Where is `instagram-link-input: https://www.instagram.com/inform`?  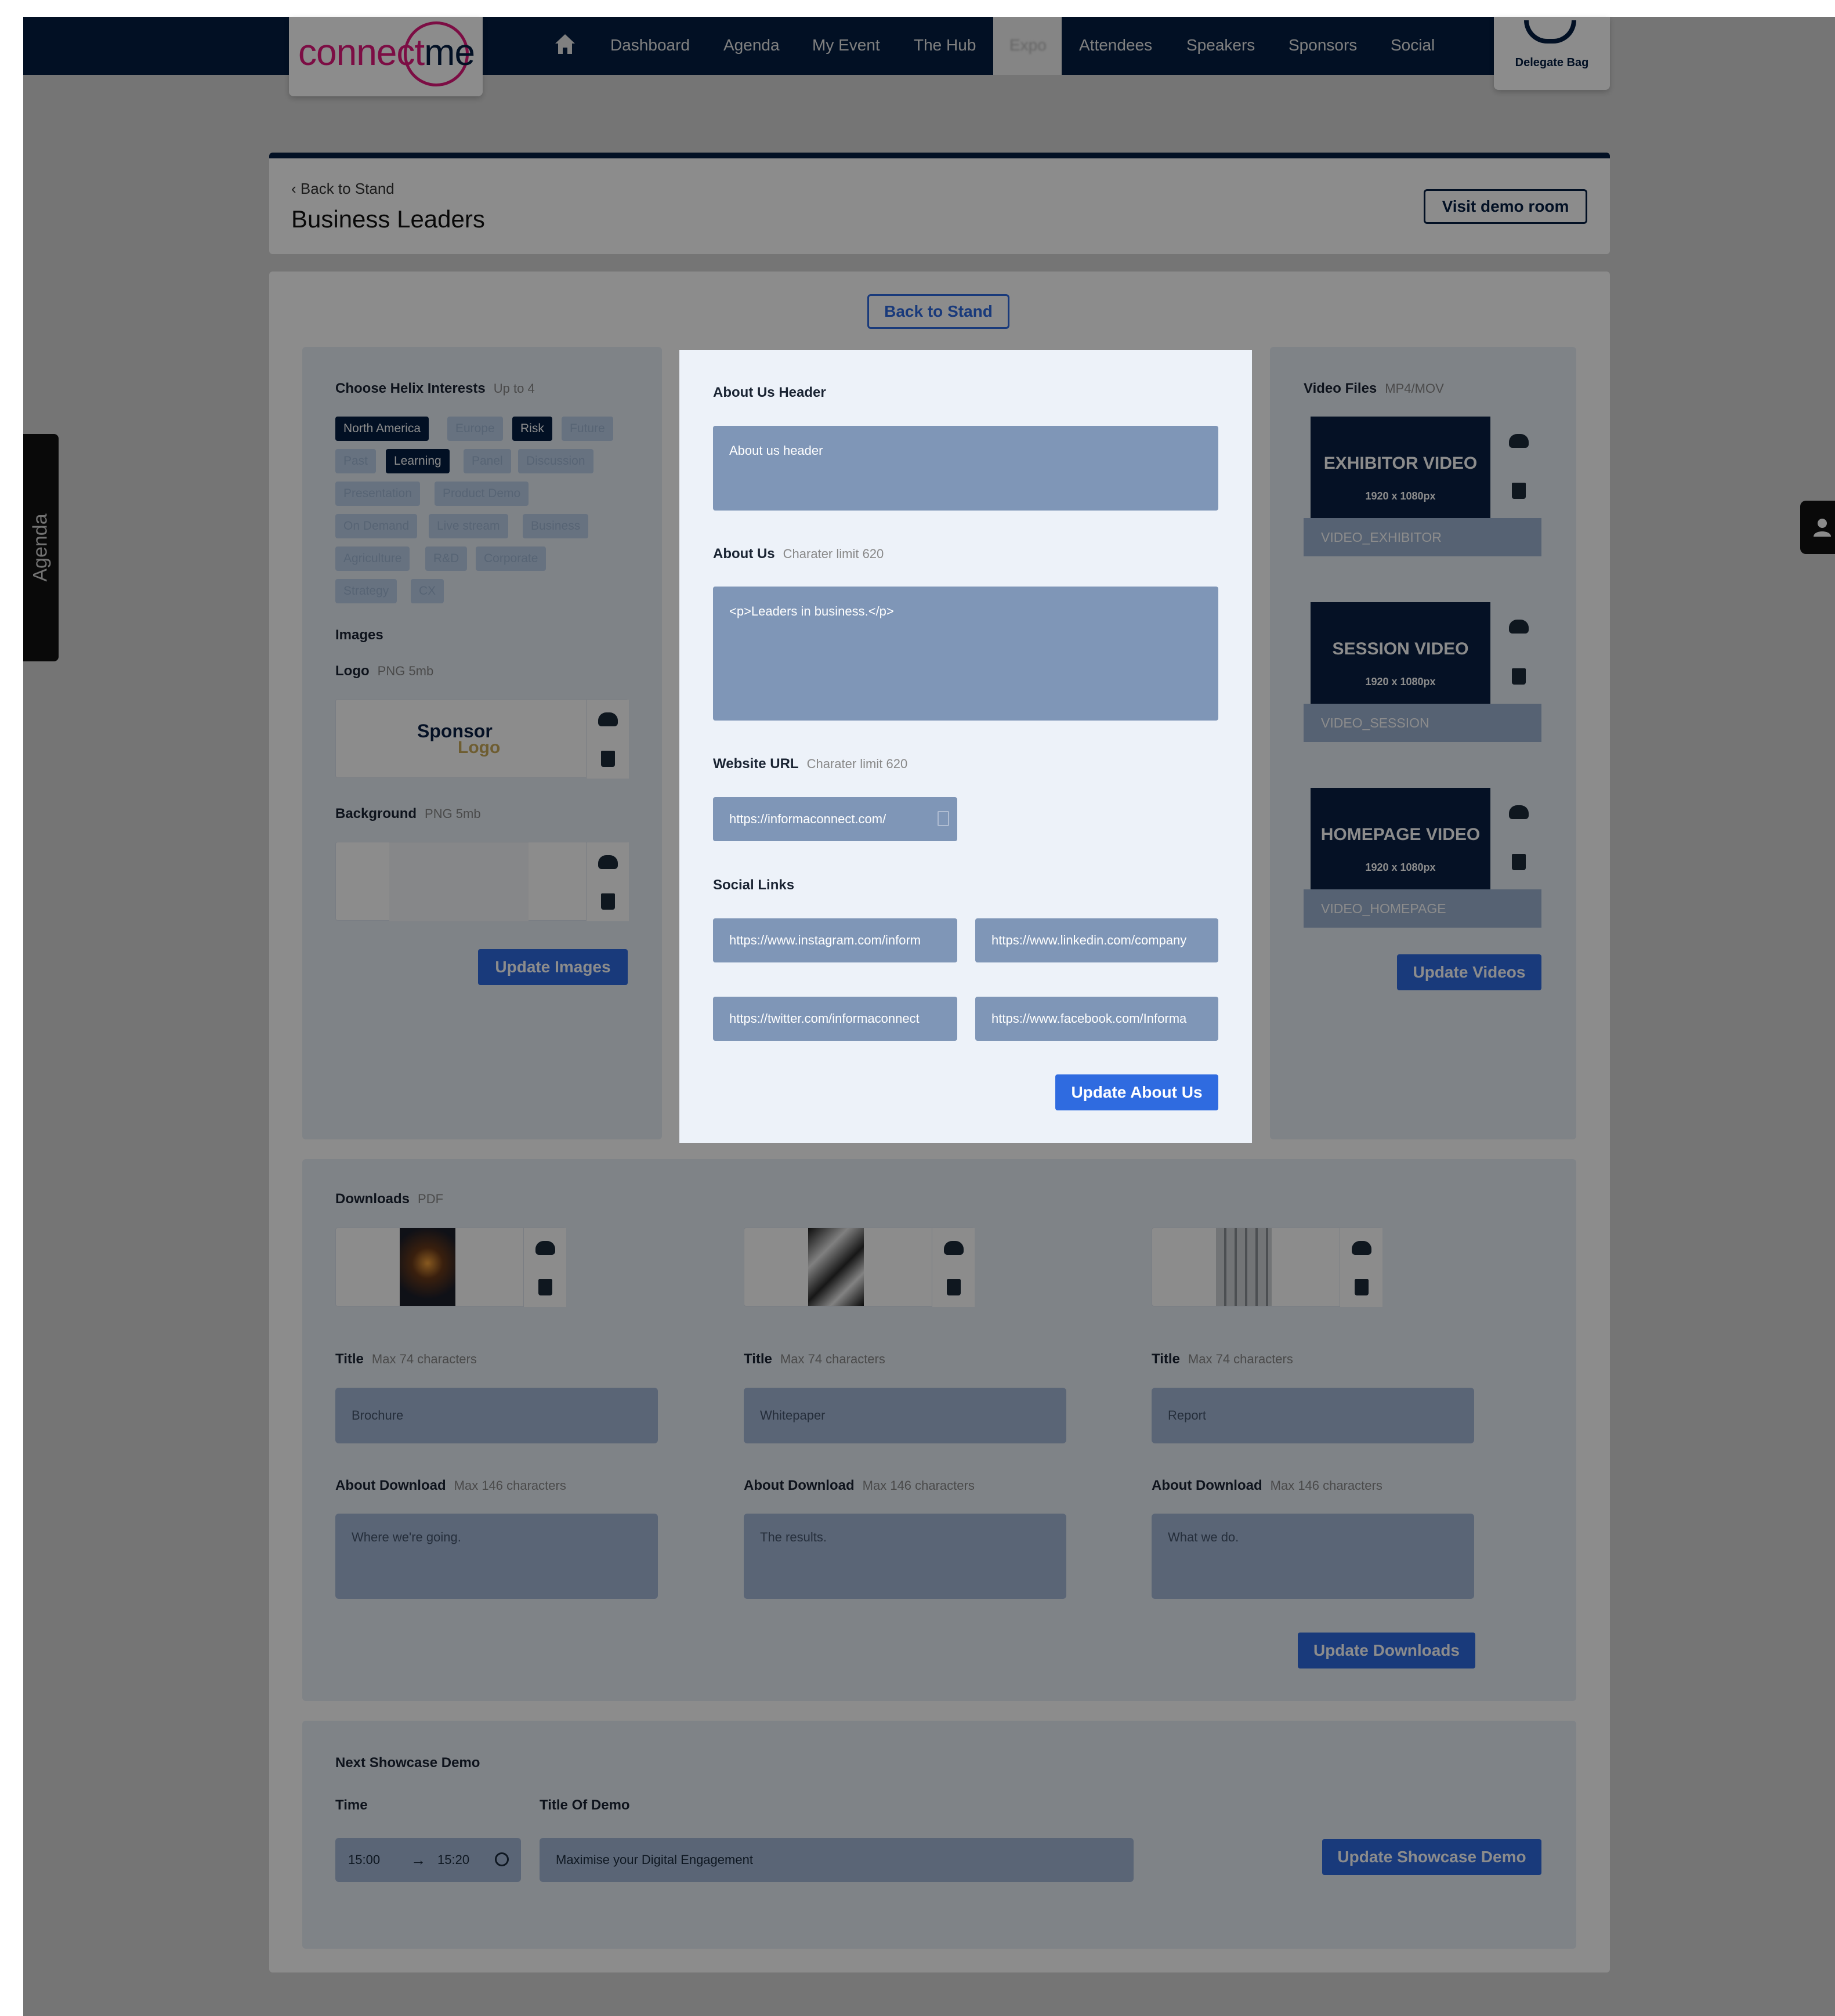 instagram-link-input: https://www.instagram.com/inform is located at coordinates (835, 940).